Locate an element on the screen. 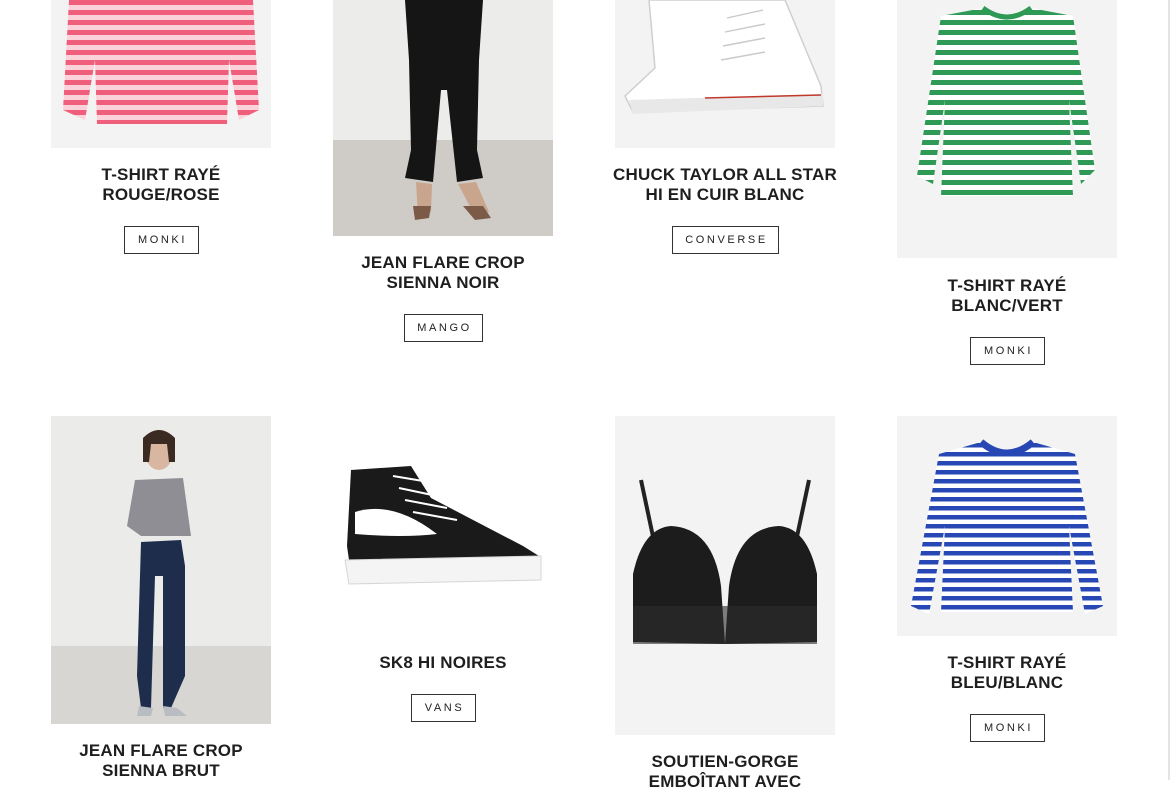 This screenshot has width=1170, height=792. brand-button: CONVERSE is located at coordinates (725, 240).